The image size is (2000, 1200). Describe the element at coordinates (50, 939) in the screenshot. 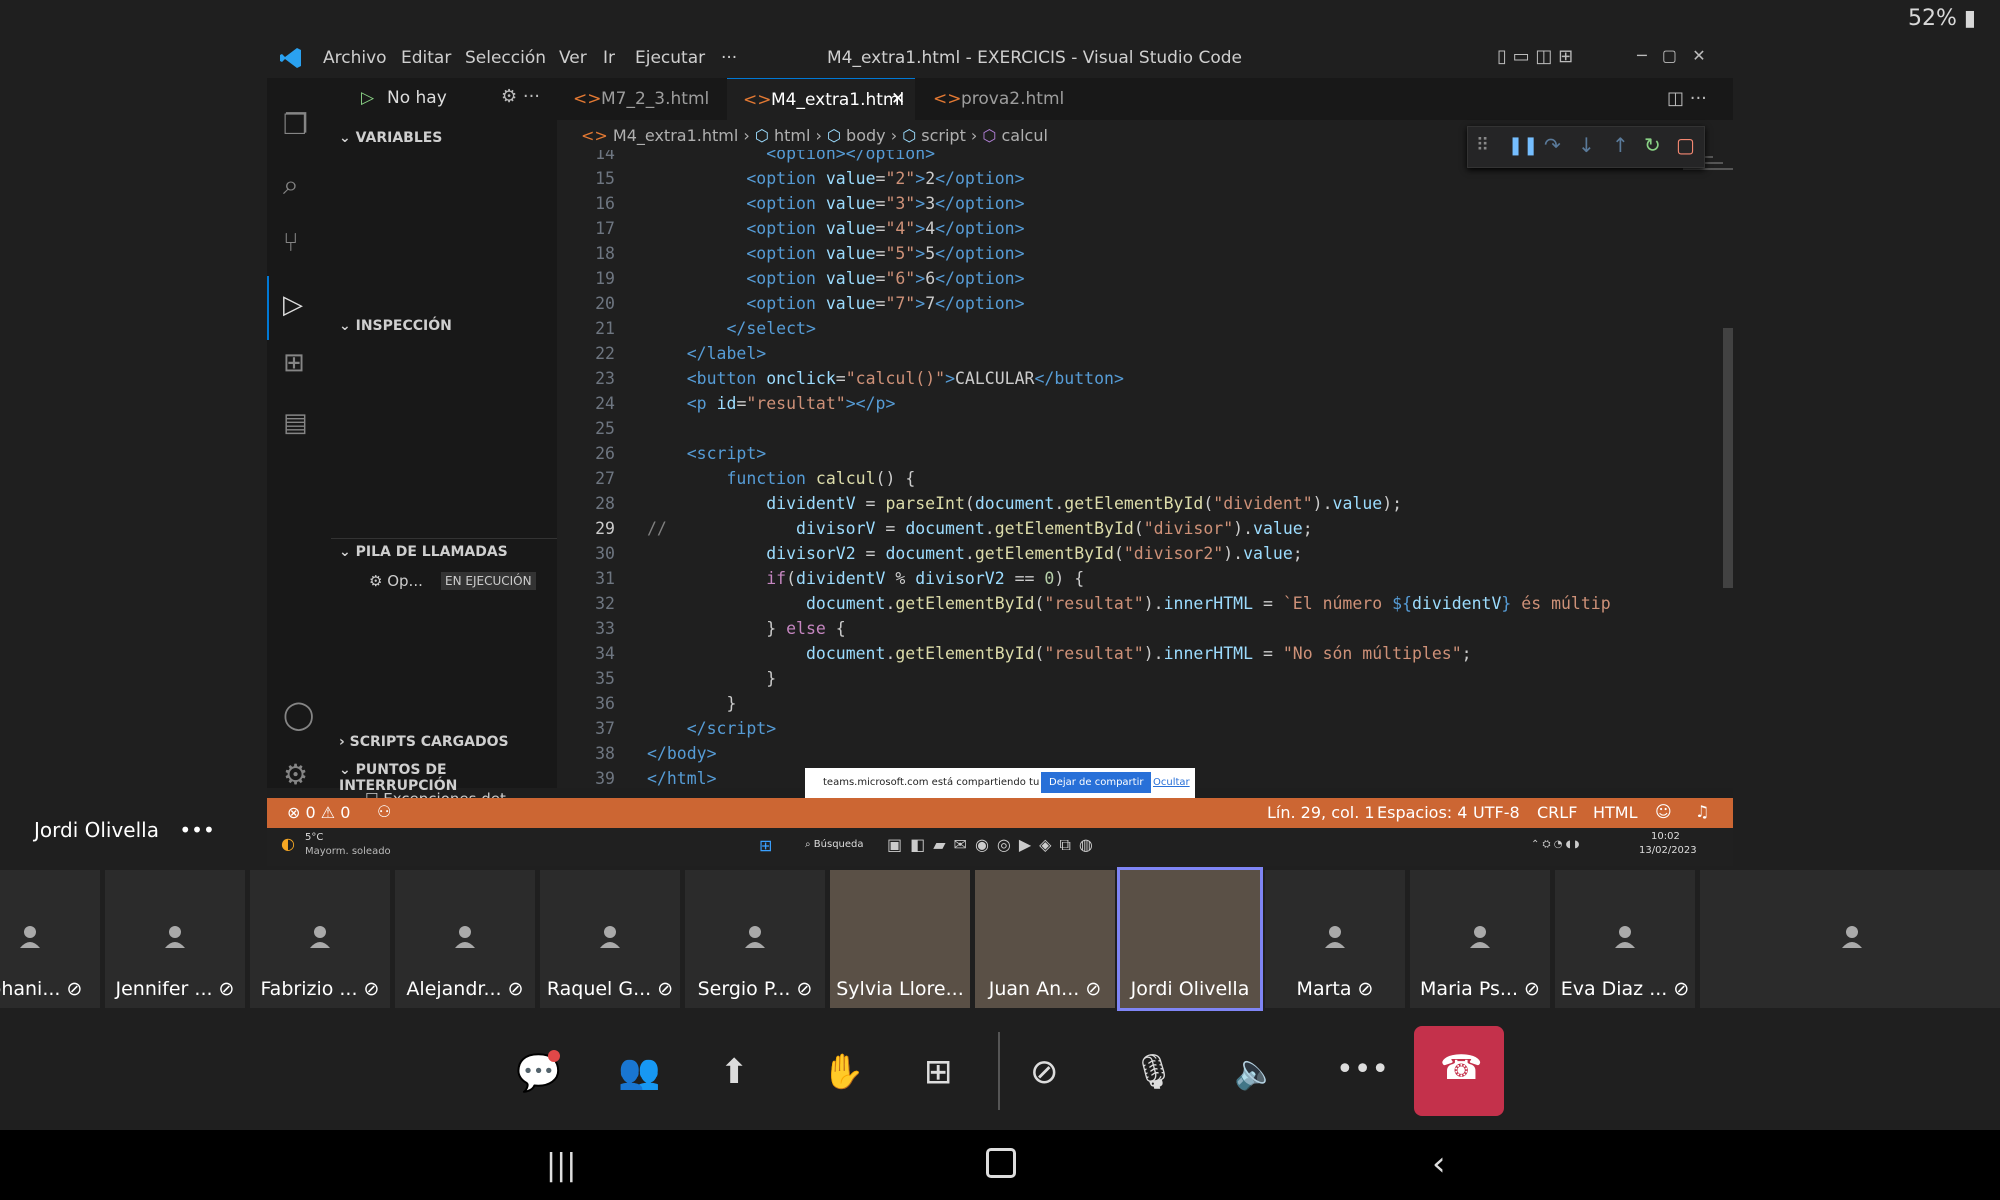

I see `participant-tile: ephani... ⊘` at that location.